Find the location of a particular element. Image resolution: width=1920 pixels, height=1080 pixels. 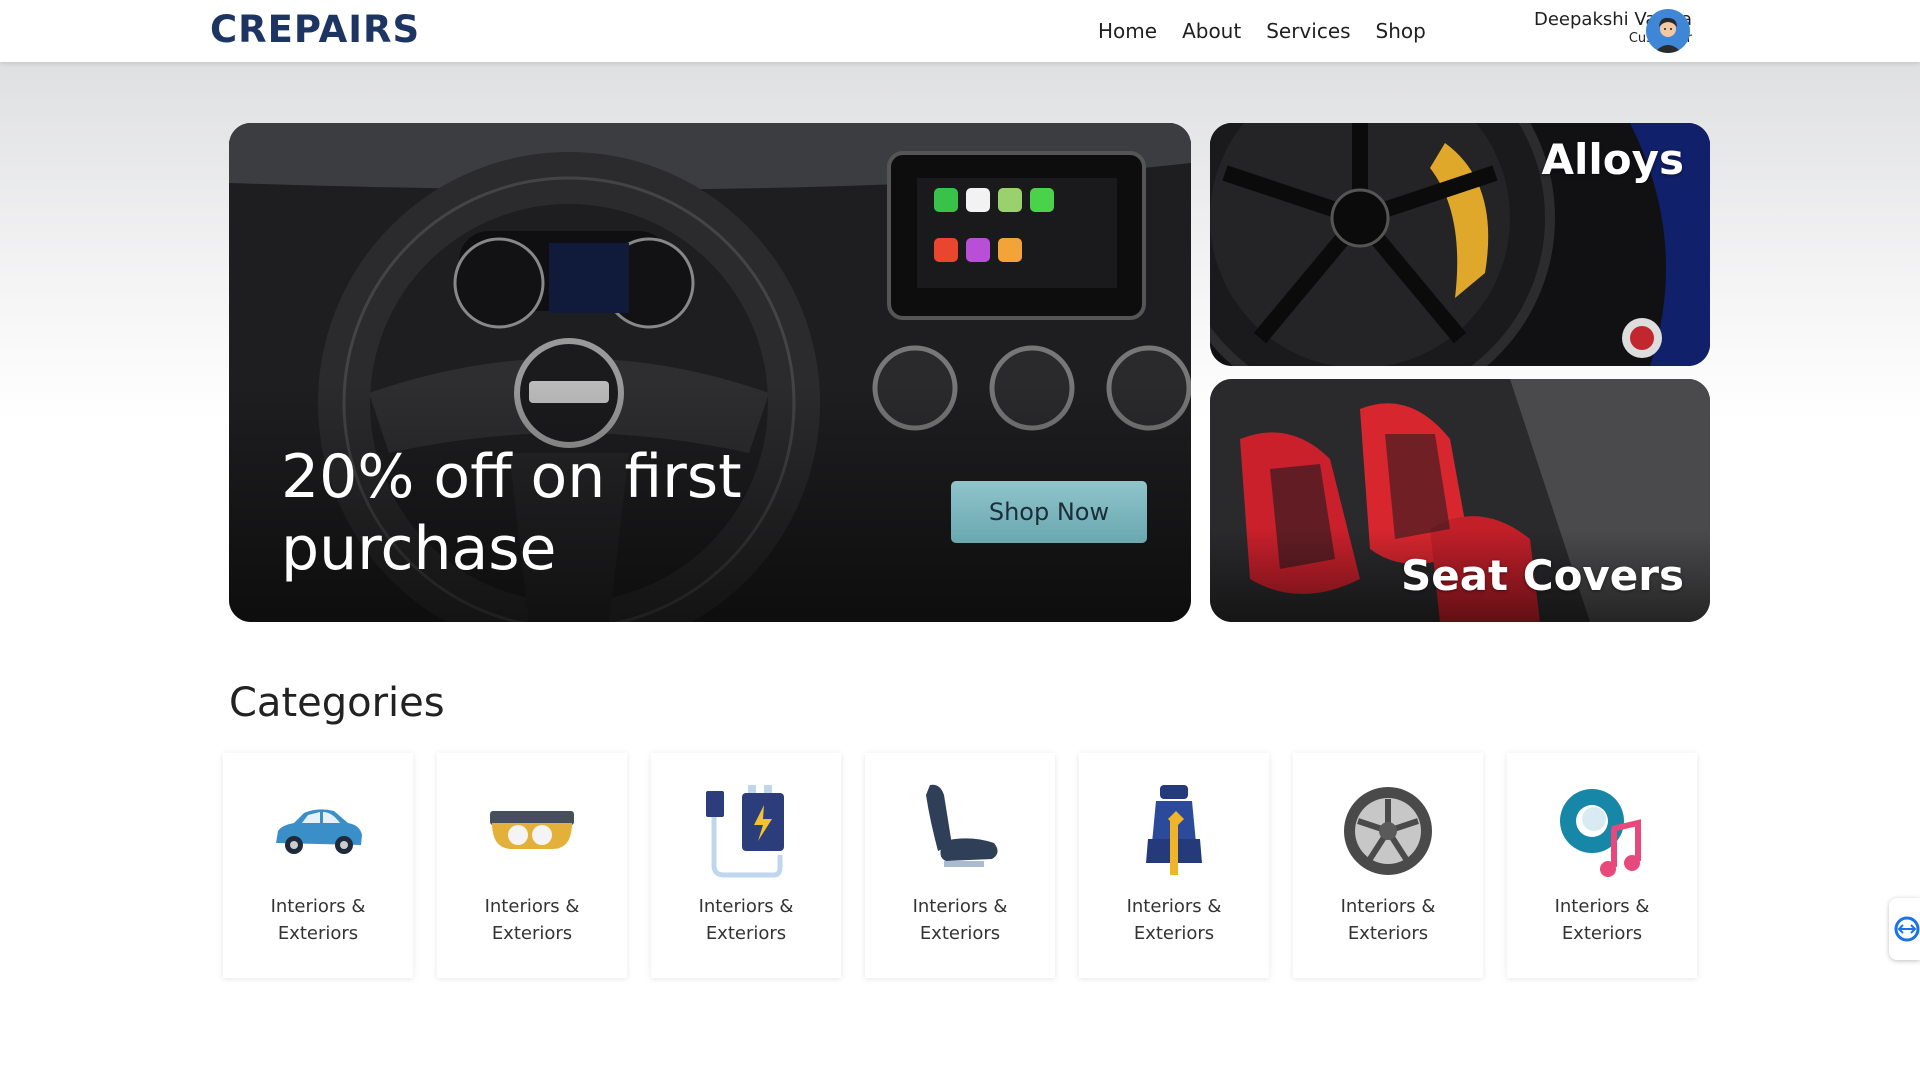

nav-services: Services is located at coordinates (1308, 31).